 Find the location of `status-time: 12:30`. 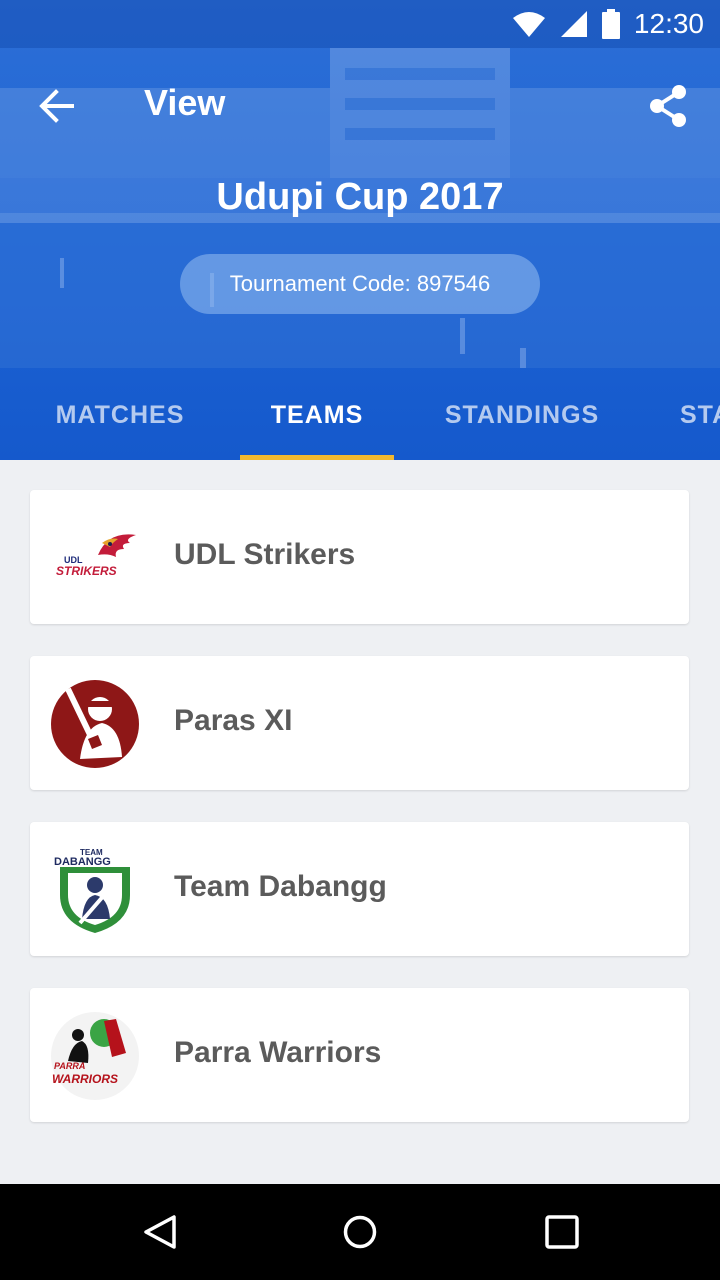

status-time: 12:30 is located at coordinates (668, 23).